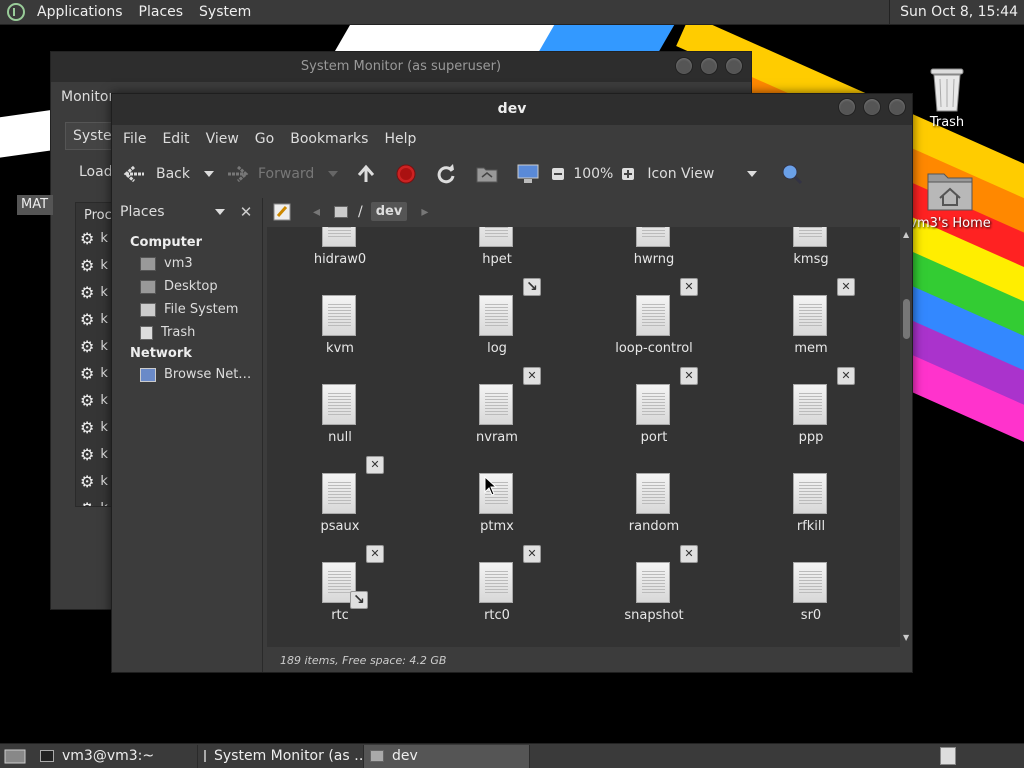 This screenshot has width=1024, height=768. Describe the element at coordinates (906, 234) in the screenshot. I see `scroll-up-arrow-icon: ▲` at that location.